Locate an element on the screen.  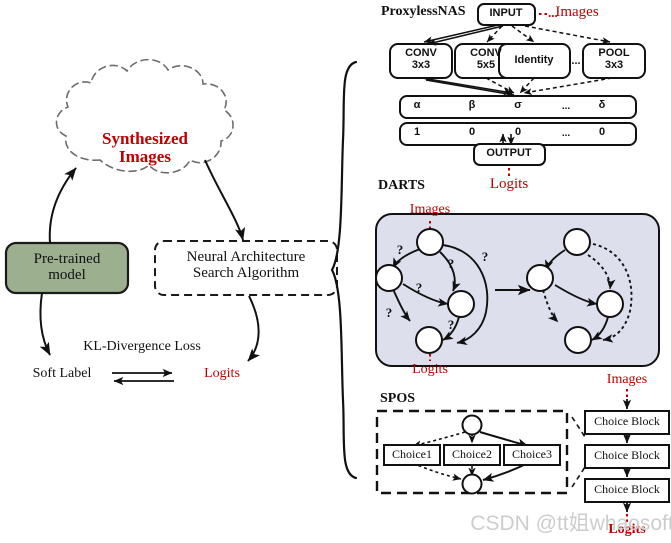
spos-expansion-lines is located at coordinates (578, 452).